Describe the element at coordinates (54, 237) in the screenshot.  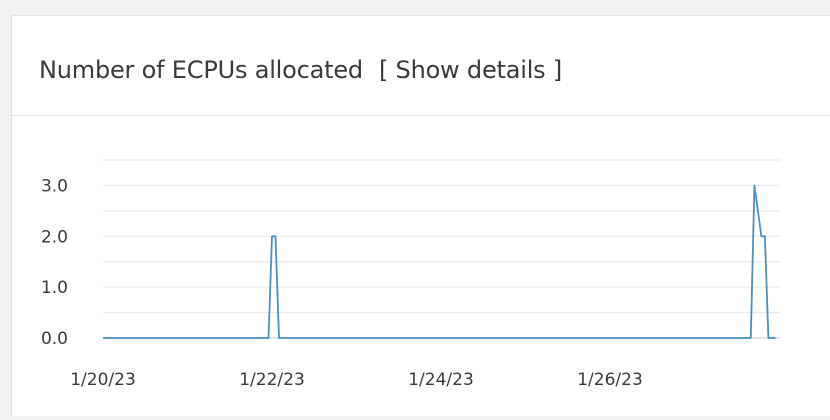
I see `y-tick-label: 2.0` at that location.